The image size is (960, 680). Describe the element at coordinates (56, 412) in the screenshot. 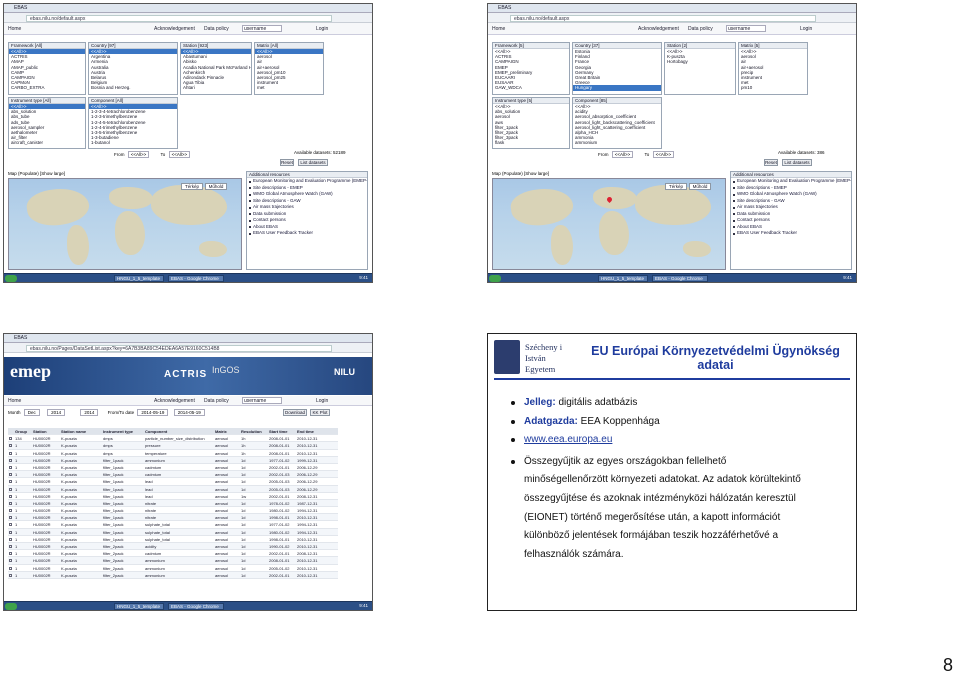

I see `year-select: 2014` at that location.